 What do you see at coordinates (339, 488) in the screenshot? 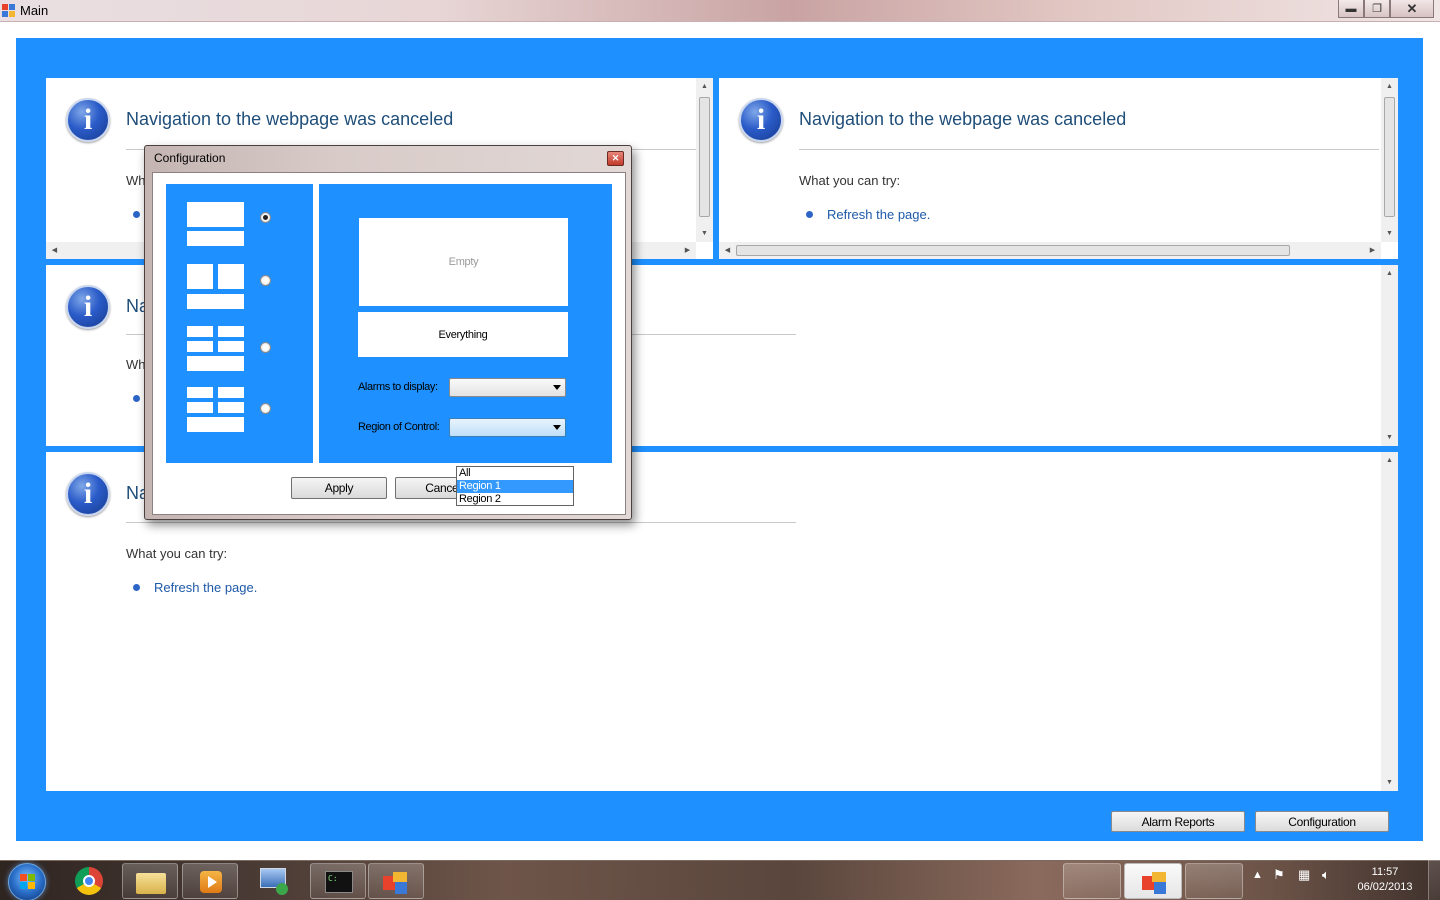
I see `apply-button: Apply` at bounding box center [339, 488].